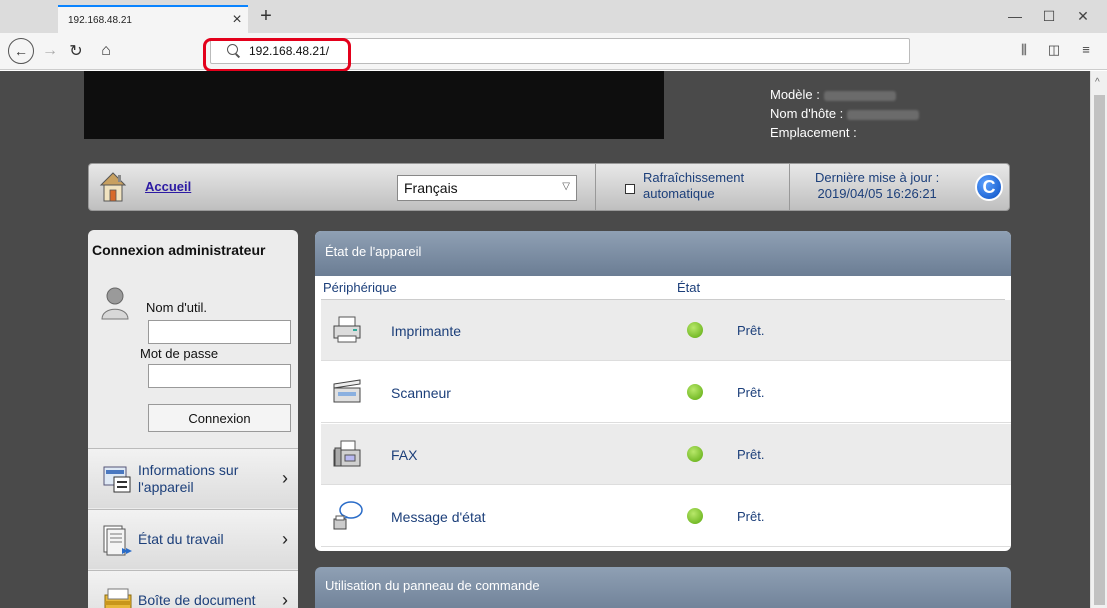 The width and height of the screenshot is (1107, 608). Describe the element at coordinates (989, 187) in the screenshot. I see `refresh-icon: C` at that location.